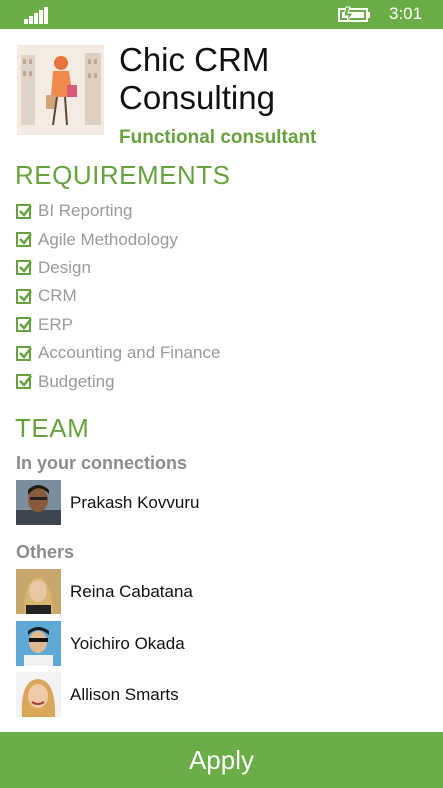  Describe the element at coordinates (85, 211) in the screenshot. I see `requirement-label: BI Reporting` at that location.